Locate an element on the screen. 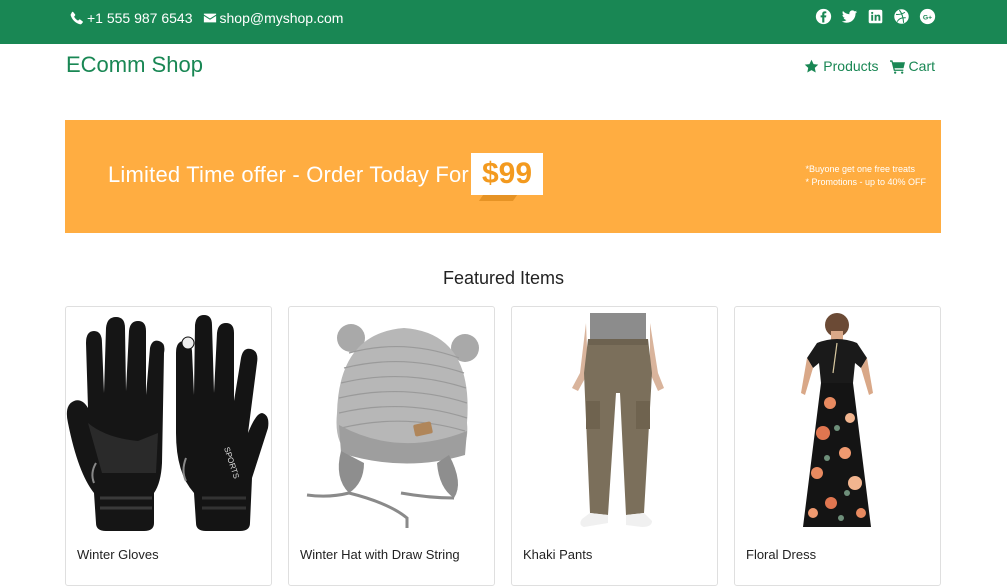 This screenshot has width=1007, height=586. product-card: SPORTS Winter Gloves is located at coordinates (168, 446).